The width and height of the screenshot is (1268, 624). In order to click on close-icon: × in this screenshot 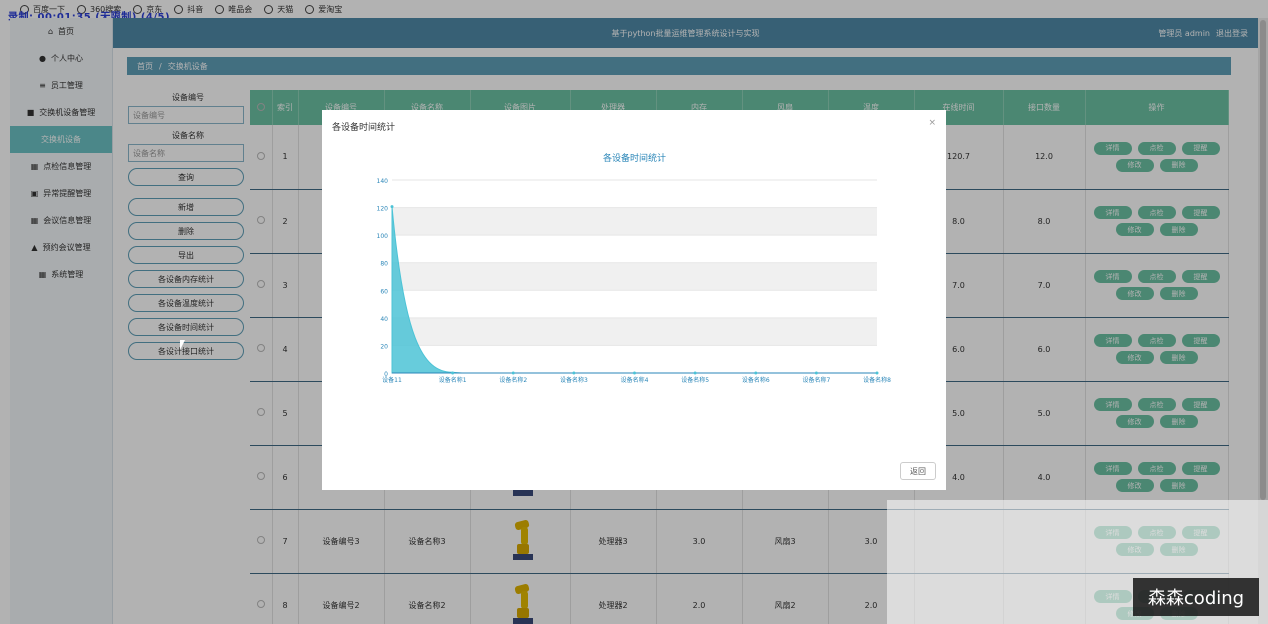, I will do `click(932, 123)`.